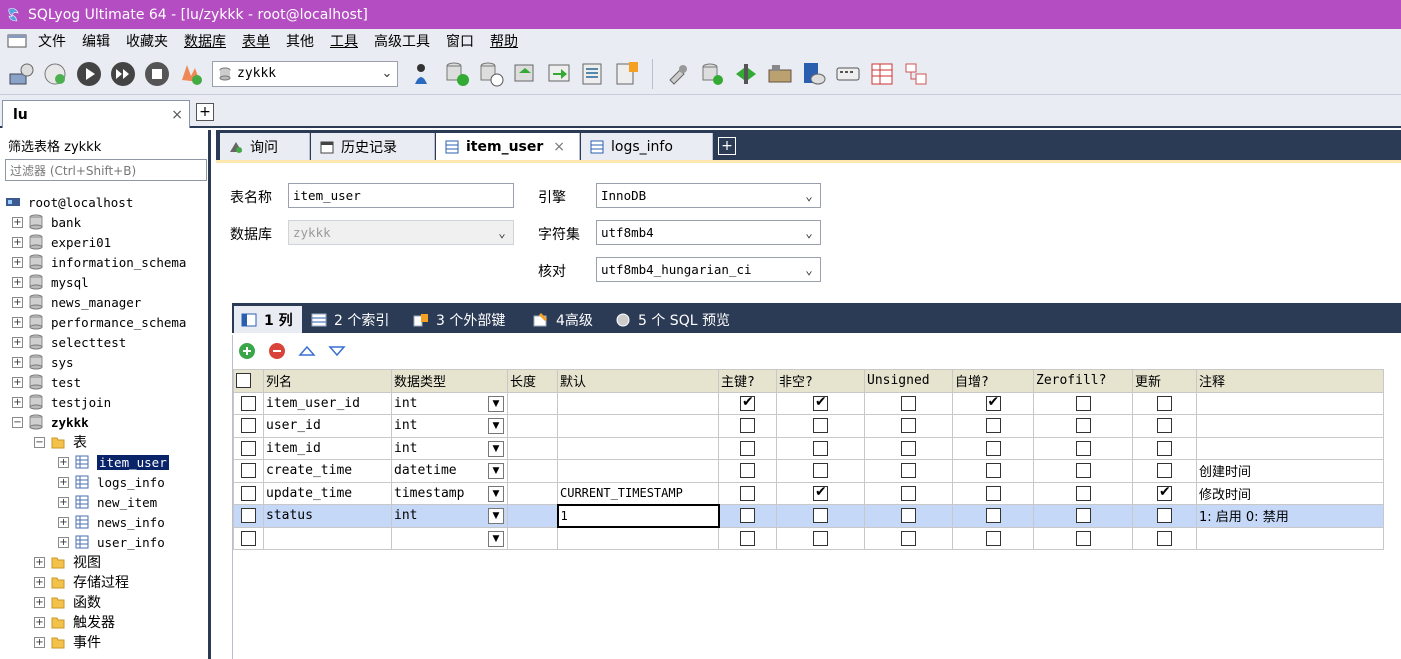  Describe the element at coordinates (678, 74) in the screenshot. I see `wrench-icon` at that location.